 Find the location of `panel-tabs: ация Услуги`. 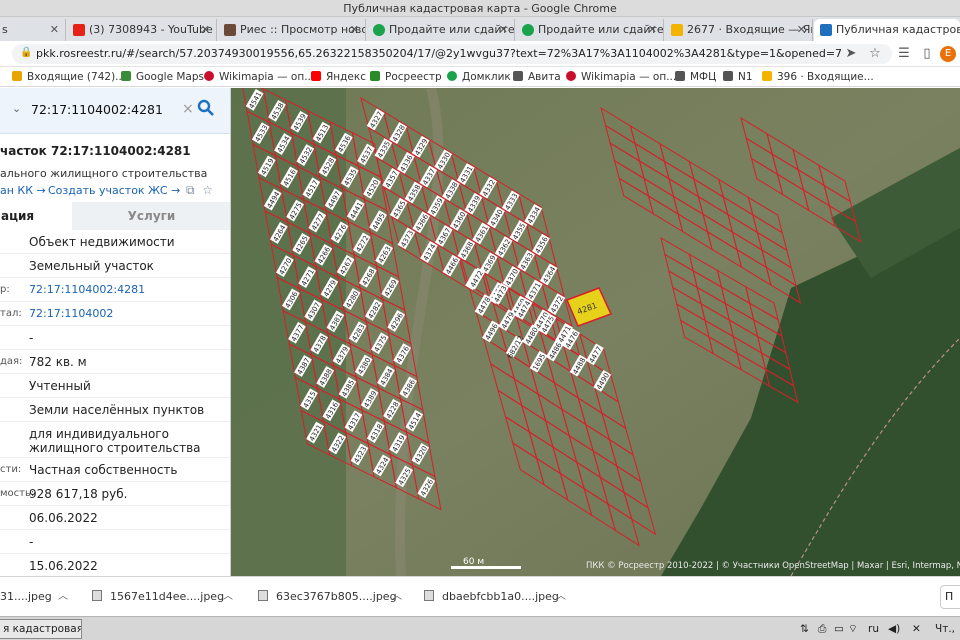

panel-tabs: ация Услуги is located at coordinates (115, 216).